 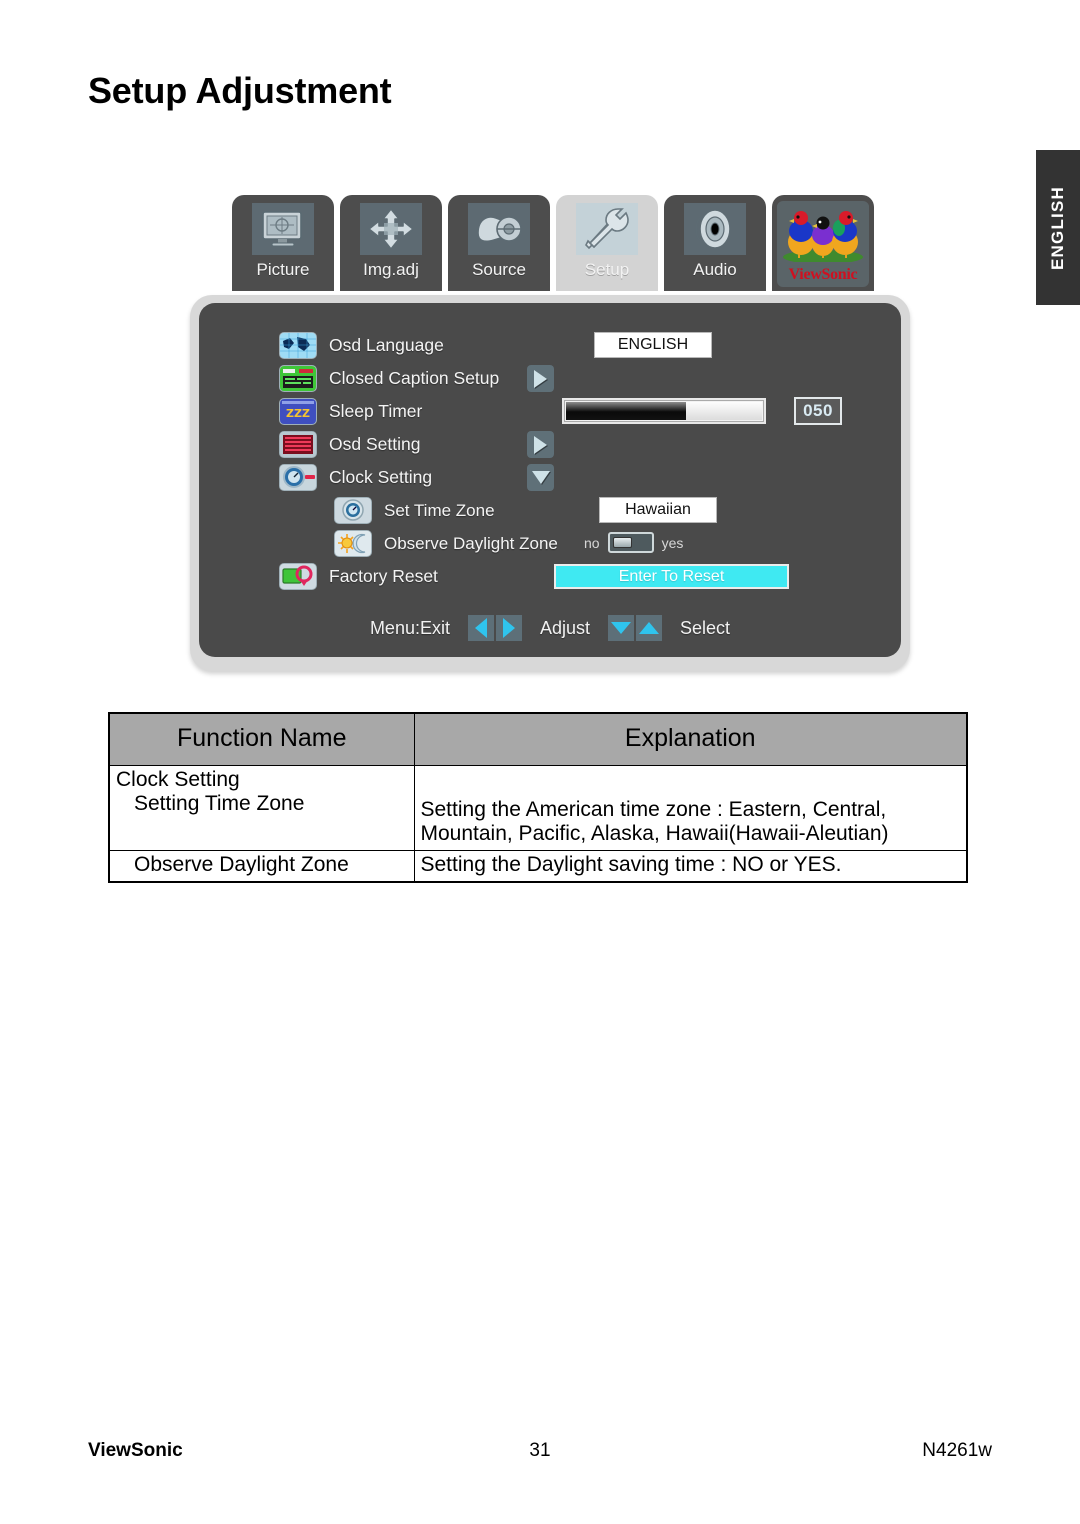 What do you see at coordinates (298, 477) in the screenshot?
I see `clock-dial-icon` at bounding box center [298, 477].